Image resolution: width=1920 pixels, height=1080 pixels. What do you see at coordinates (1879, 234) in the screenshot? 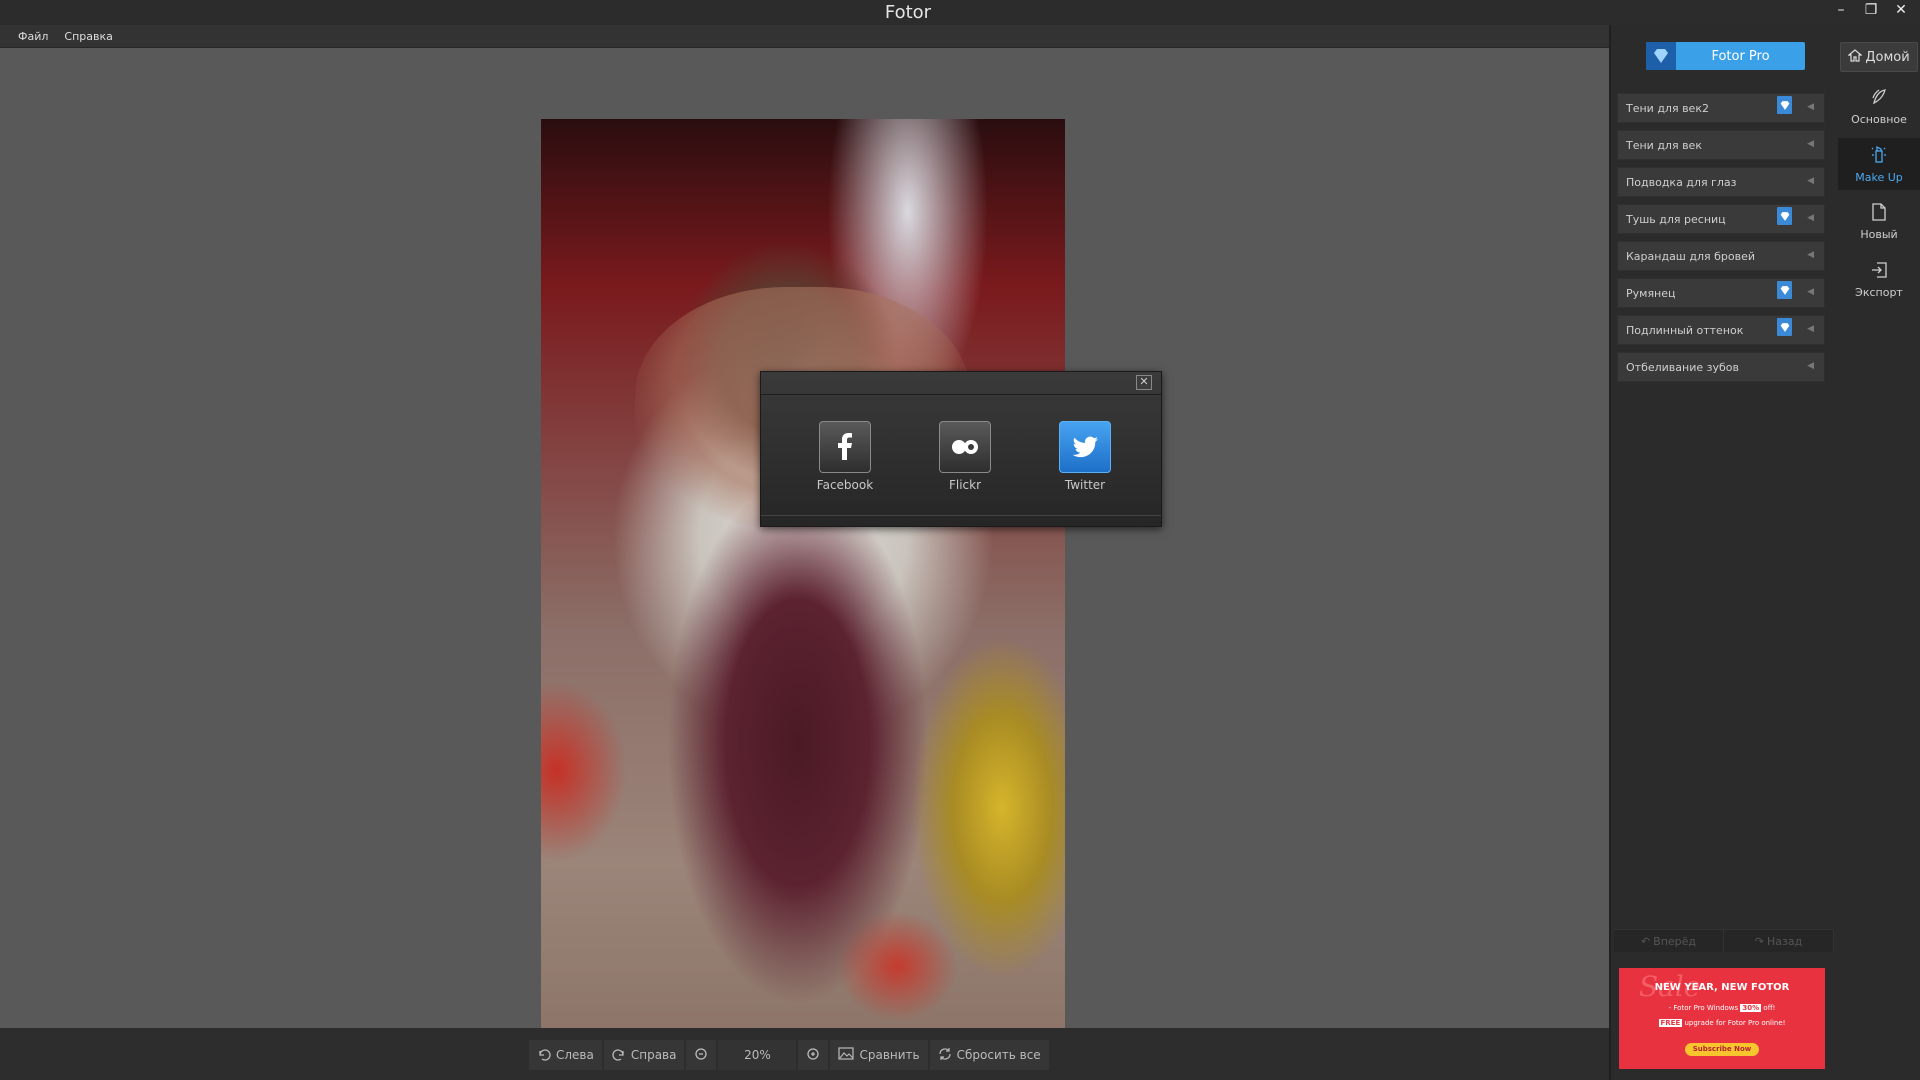
I see `nav-label: Новый` at bounding box center [1879, 234].